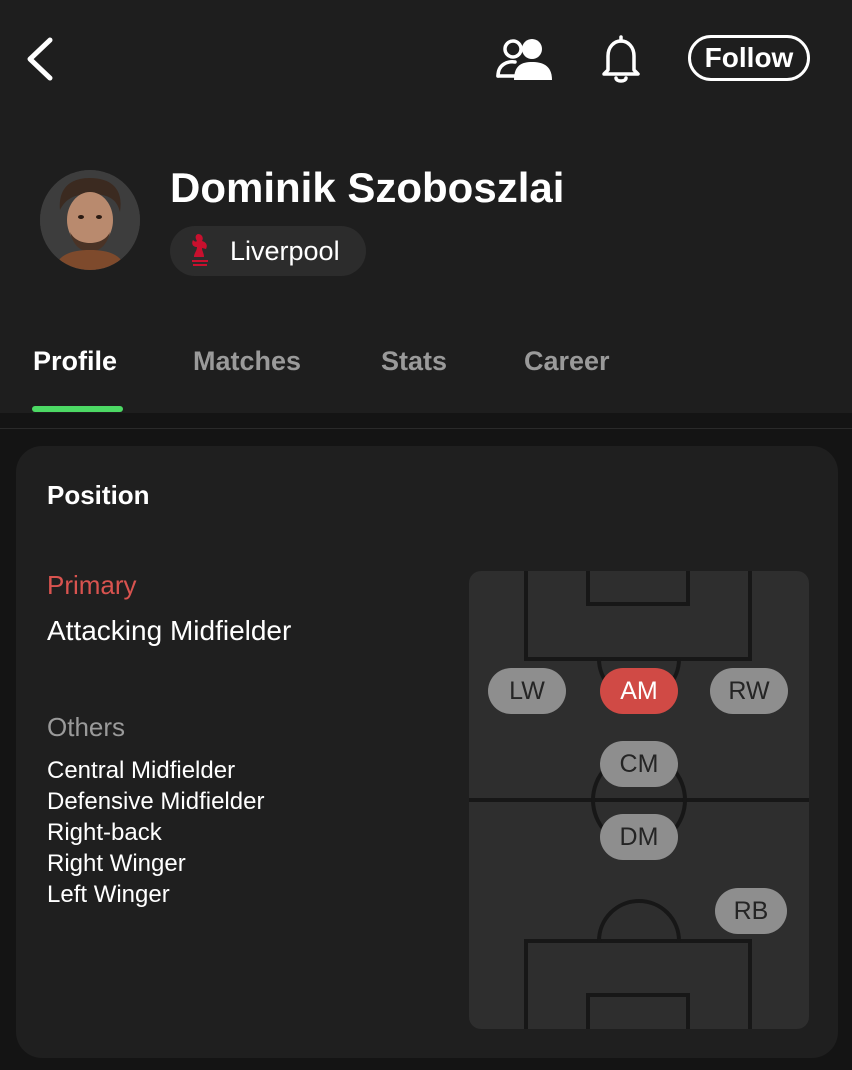 The height and width of the screenshot is (1070, 852). Describe the element at coordinates (751, 911) in the screenshot. I see `position-chip-rb: RB` at that location.